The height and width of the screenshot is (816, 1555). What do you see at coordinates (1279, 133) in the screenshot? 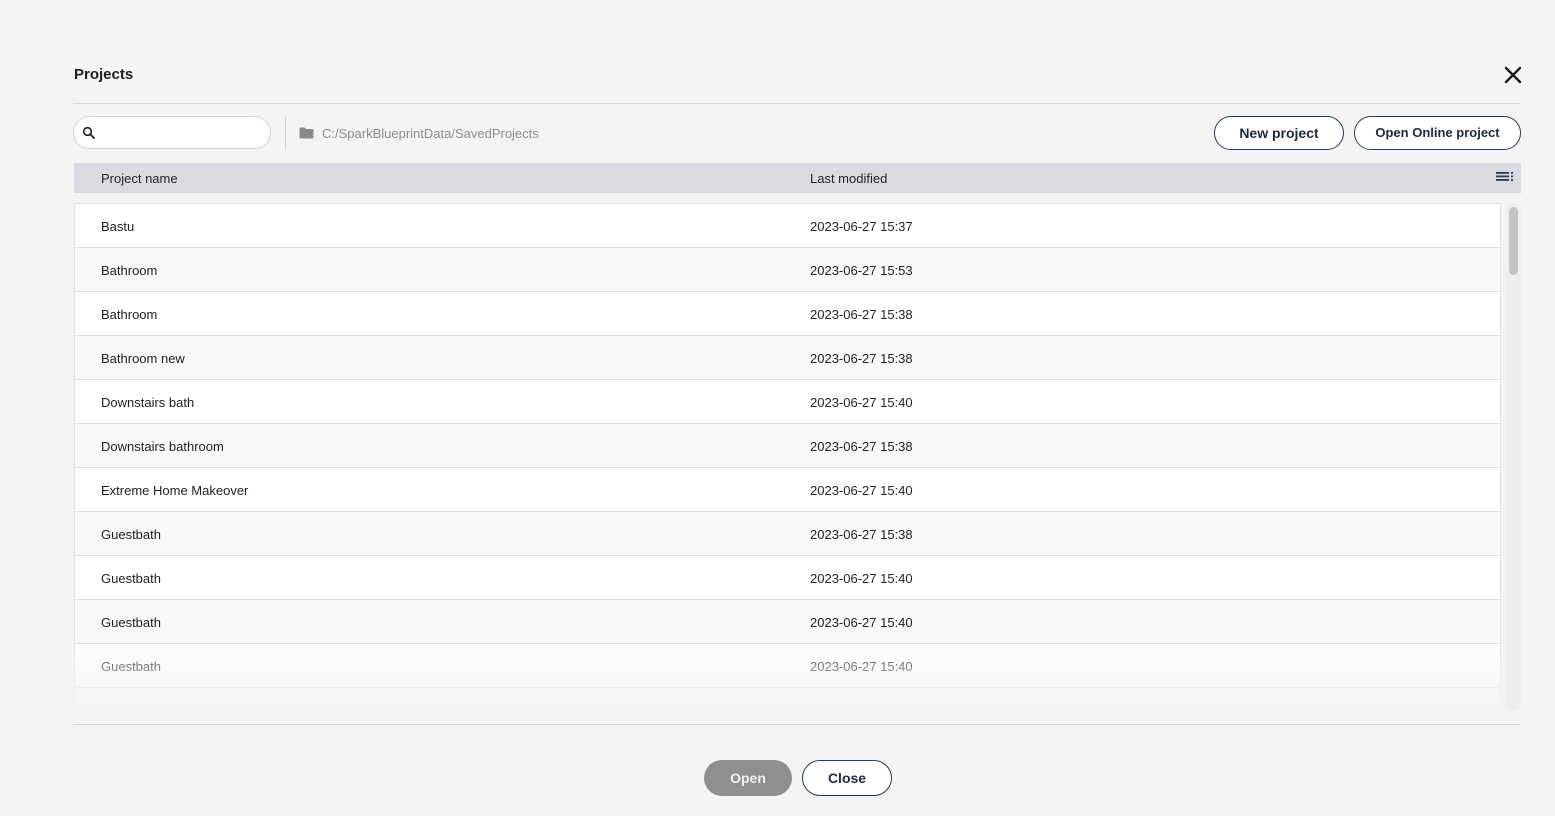
I see `new-project-button: New project` at bounding box center [1279, 133].